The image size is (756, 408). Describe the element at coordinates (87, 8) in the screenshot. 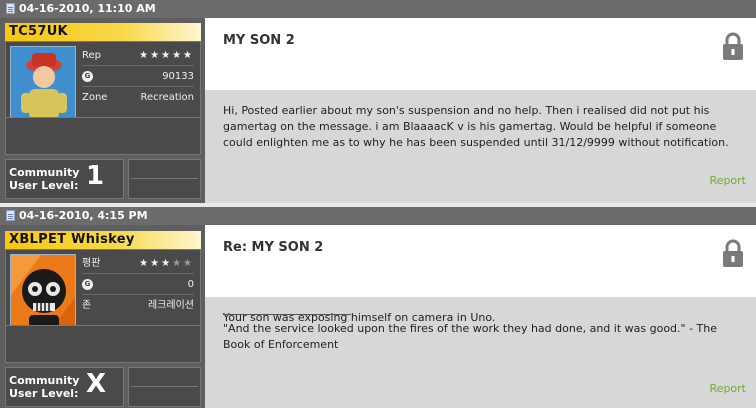

I see `post-date: 04-16-2010, 11:10 AM` at that location.